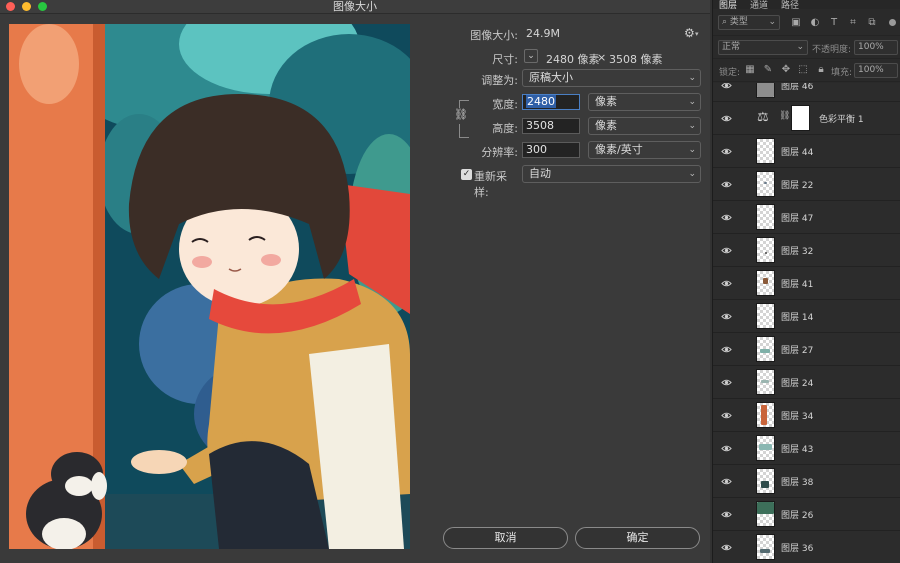  Describe the element at coordinates (644, 126) in the screenshot. I see `height-unit-select: 像素 ⌄` at that location.